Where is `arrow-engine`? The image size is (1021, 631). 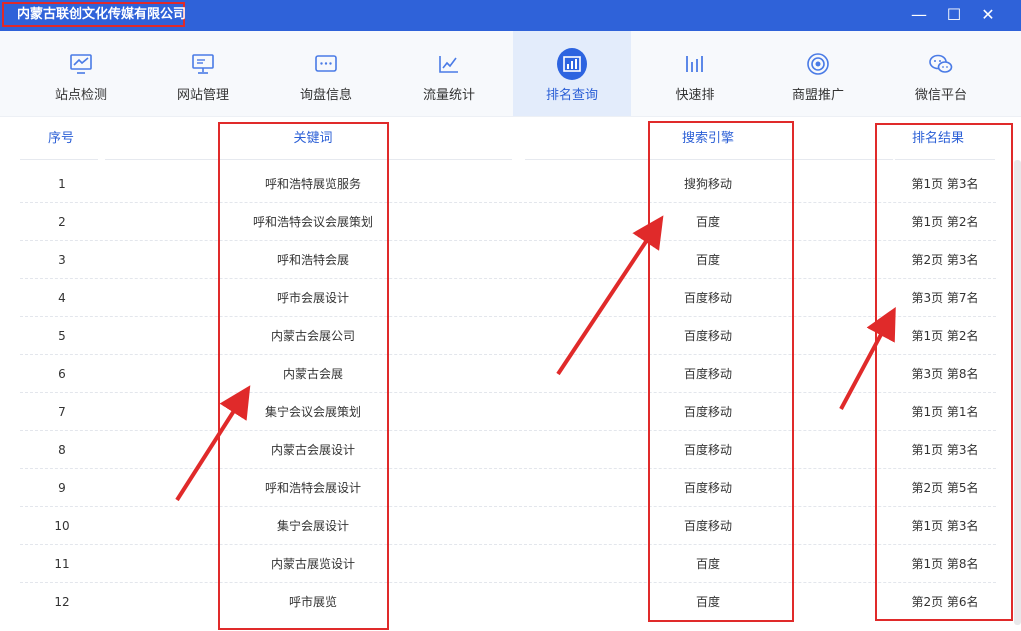
arrow-engine is located at coordinates (610, 295).